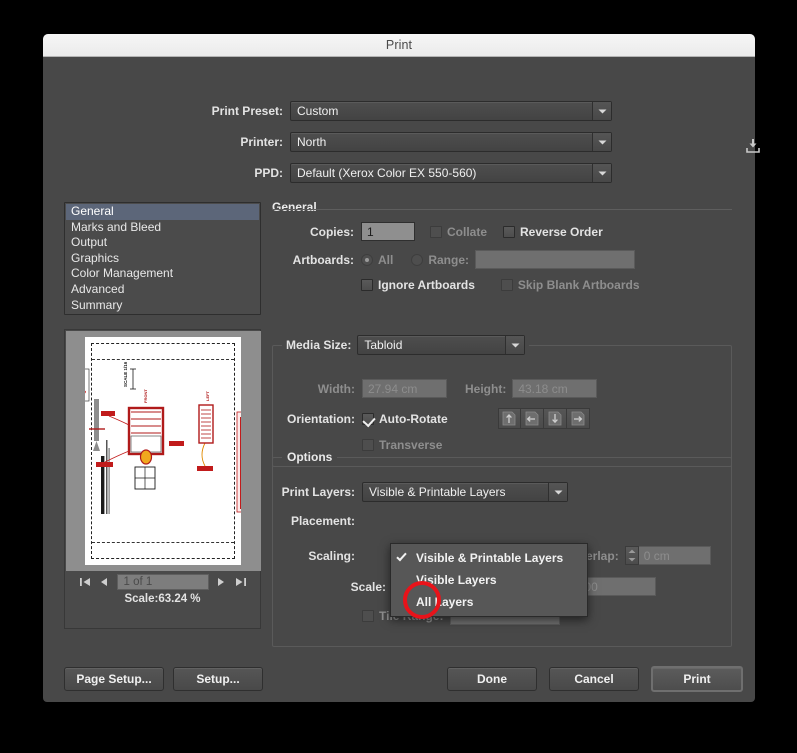  I want to click on section-title: General, so click(297, 207).